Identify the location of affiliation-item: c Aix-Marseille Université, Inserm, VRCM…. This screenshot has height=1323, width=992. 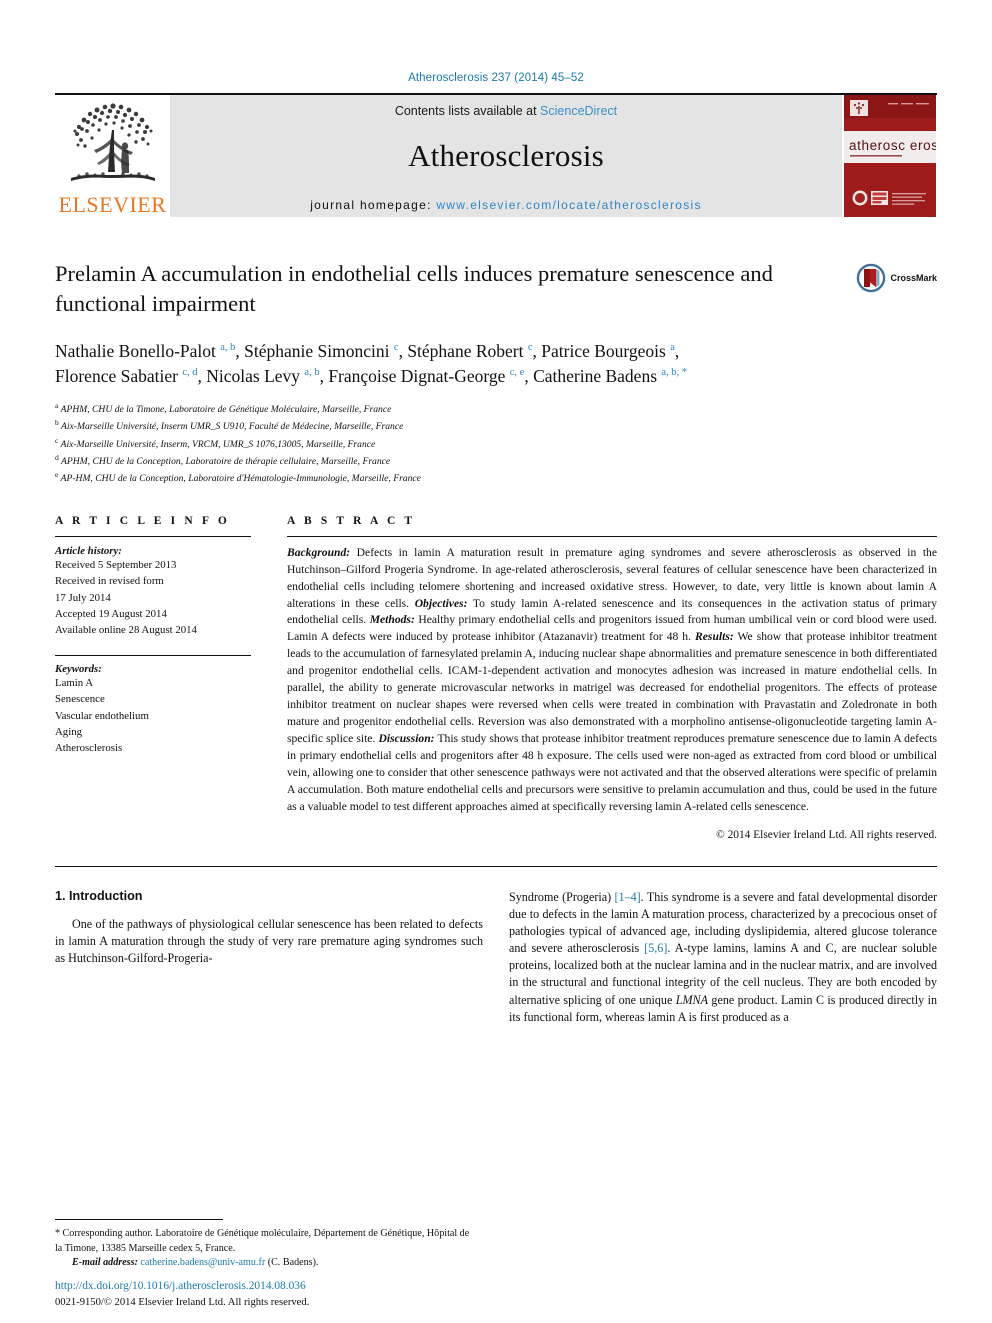
(215, 442).